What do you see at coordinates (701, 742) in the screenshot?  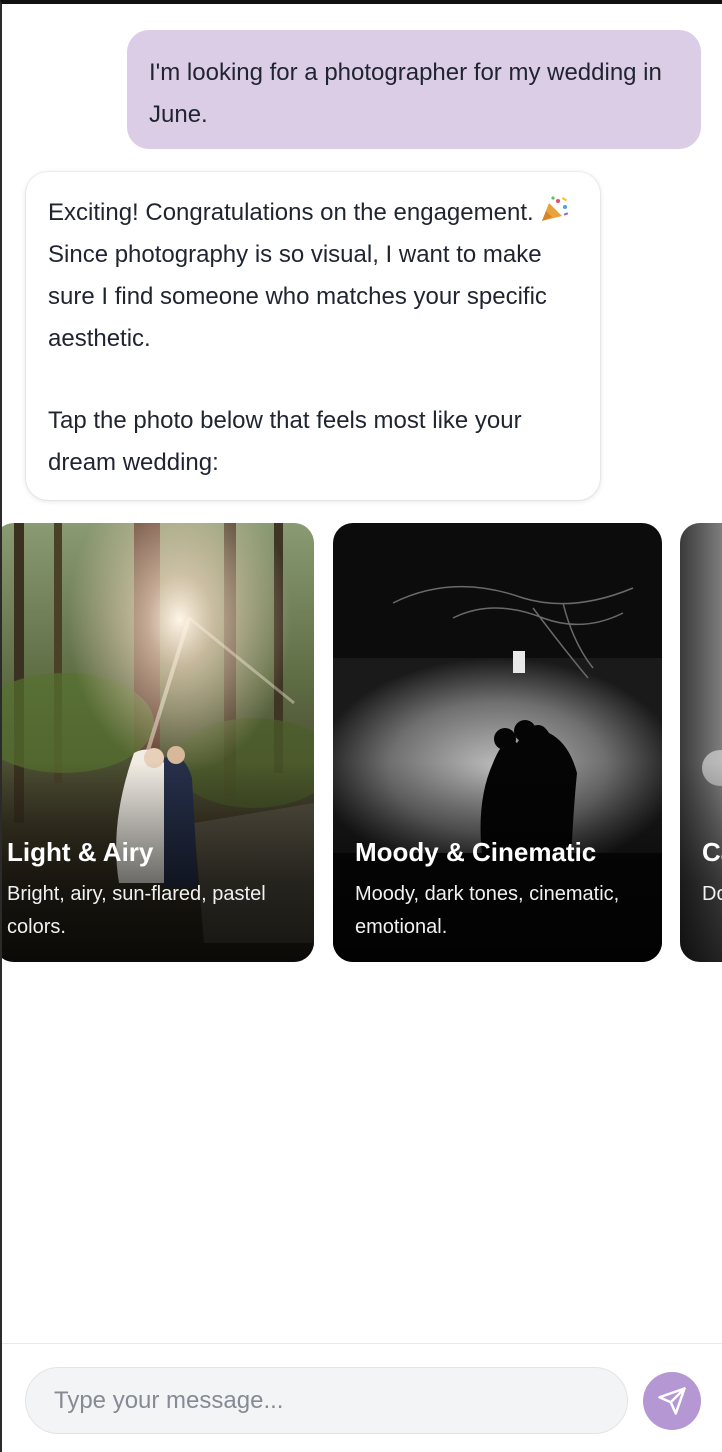 I see `style-card-partial: Ca Do & v` at bounding box center [701, 742].